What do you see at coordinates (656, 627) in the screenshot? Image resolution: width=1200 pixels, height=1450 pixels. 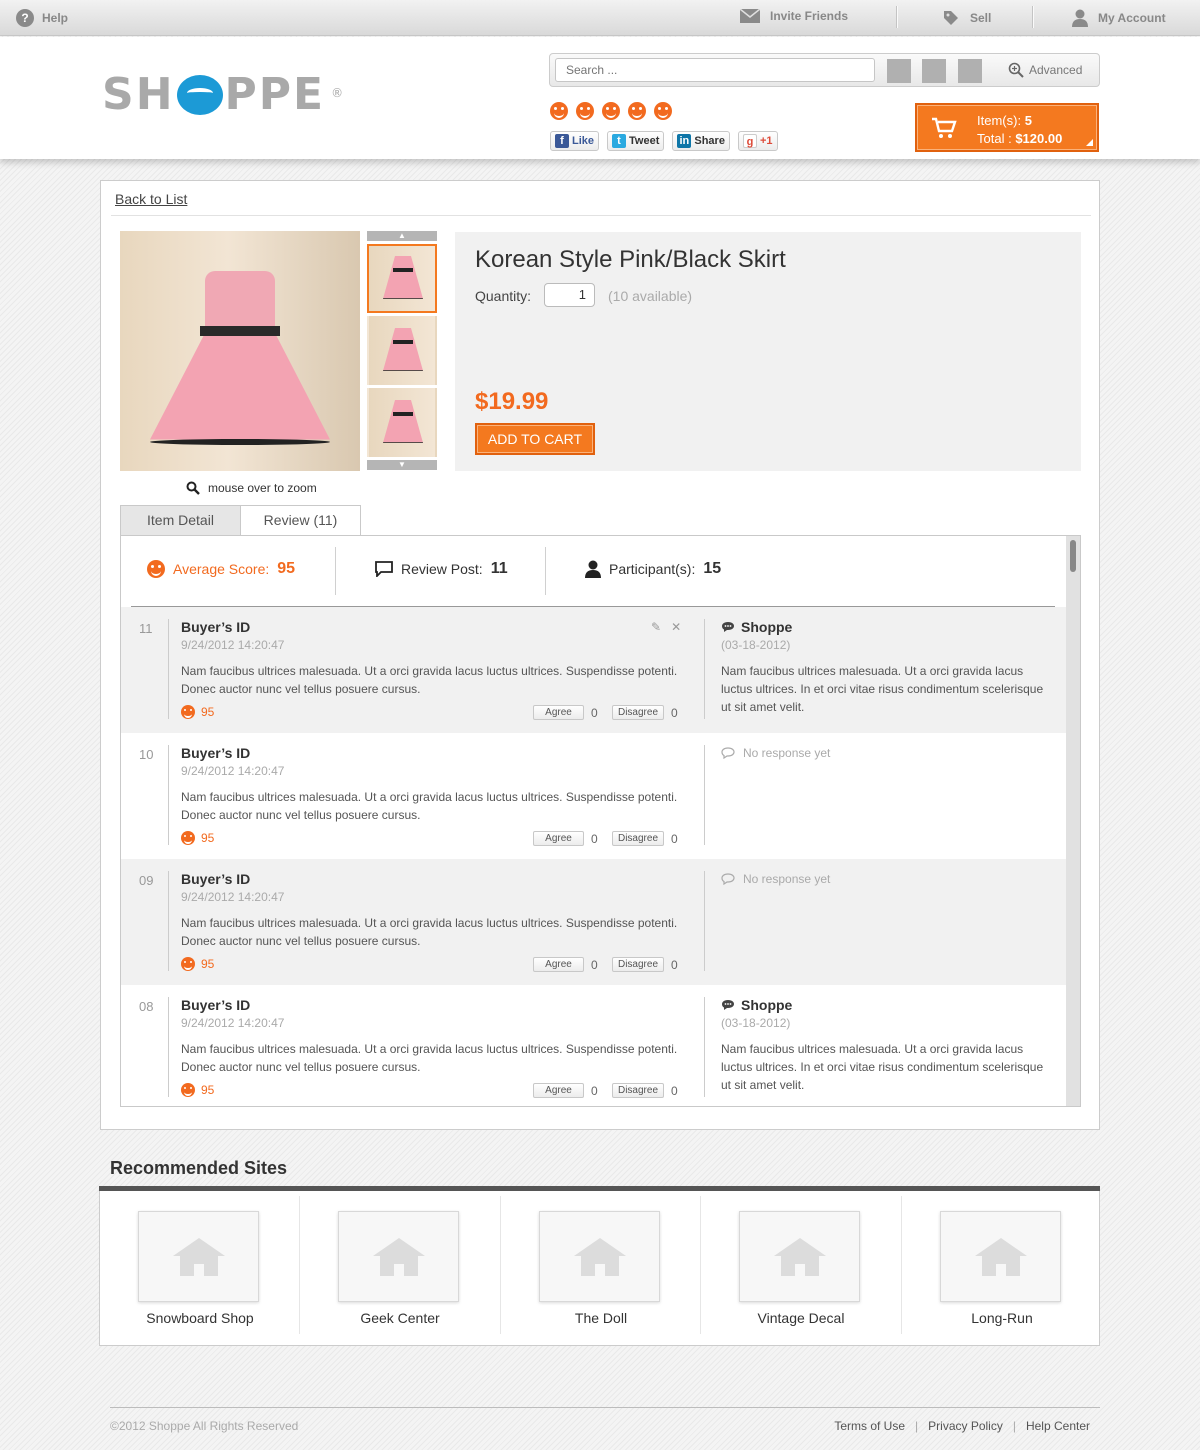 I see `edit-pencil-icon: ✎` at bounding box center [656, 627].